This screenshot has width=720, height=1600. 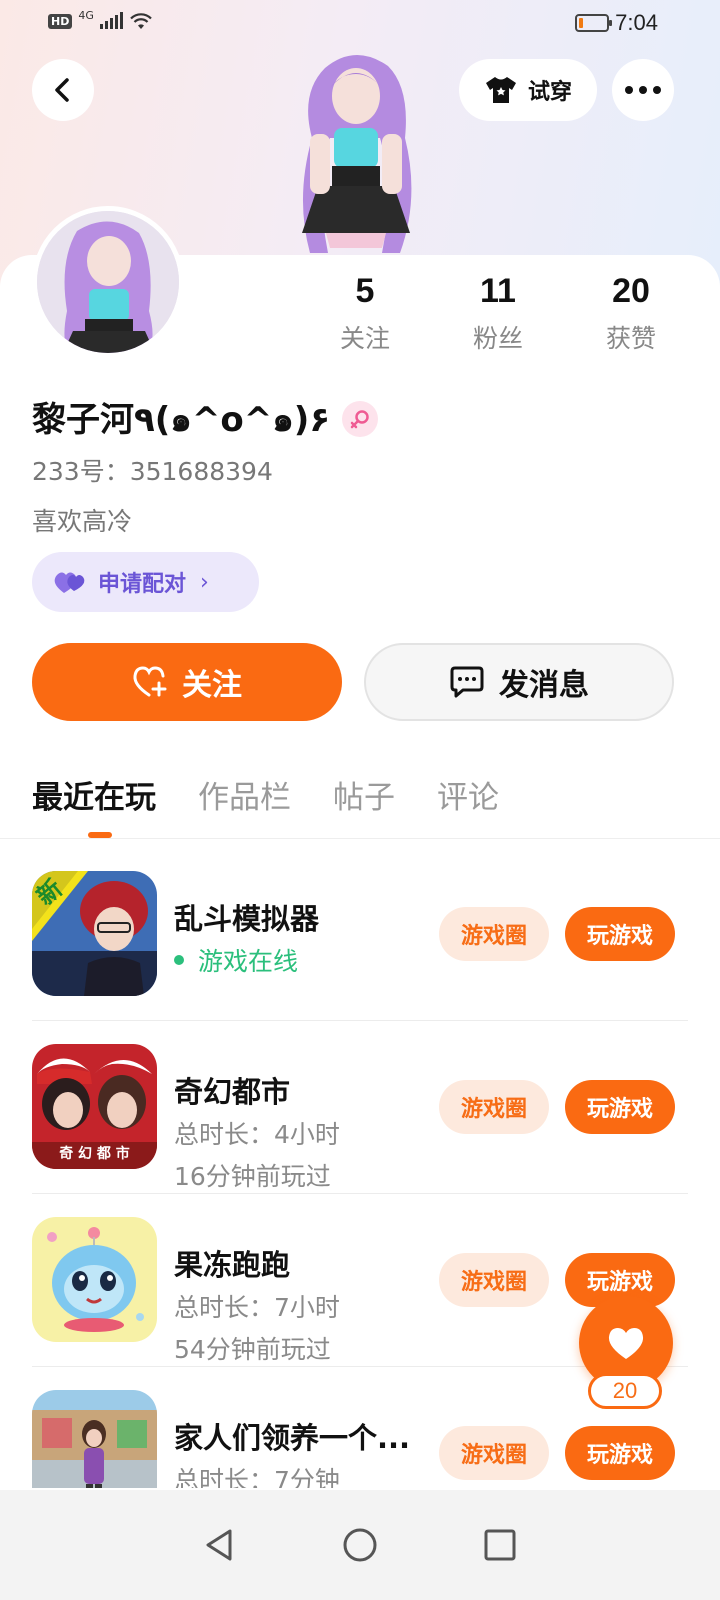 I want to click on game-total-duration: 总时长：7分钟, so click(x=257, y=1477).